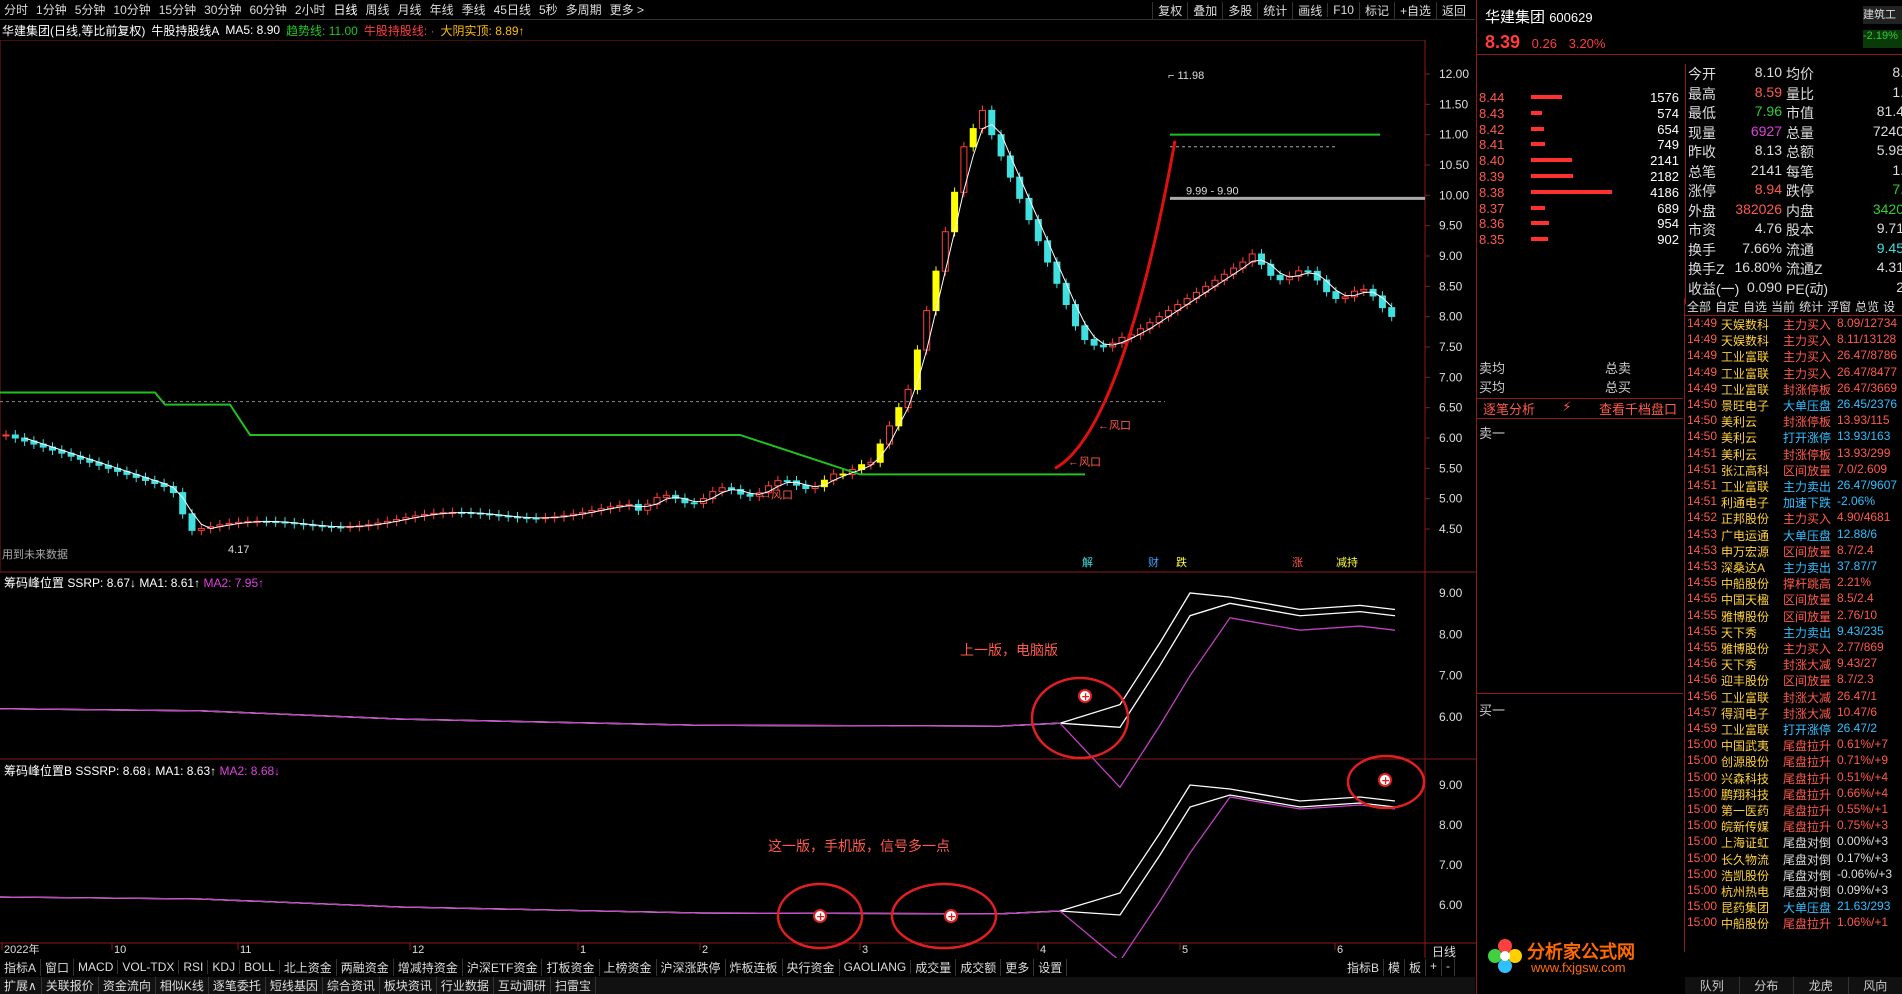 The height and width of the screenshot is (994, 1902). What do you see at coordinates (754, 967) in the screenshot?
I see `indicator-tab: 炸板连板` at bounding box center [754, 967].